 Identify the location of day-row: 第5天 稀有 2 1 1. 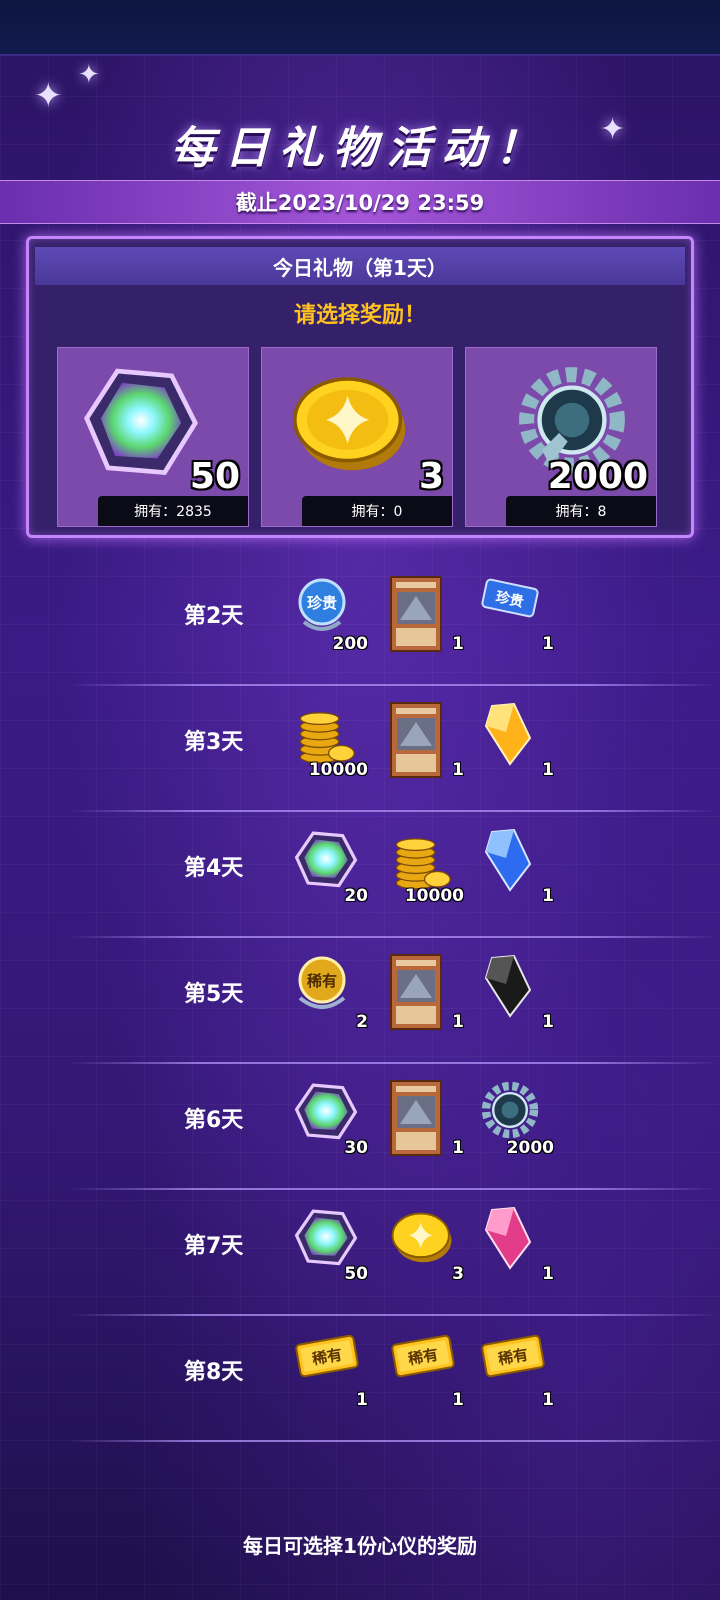
(360, 1001).